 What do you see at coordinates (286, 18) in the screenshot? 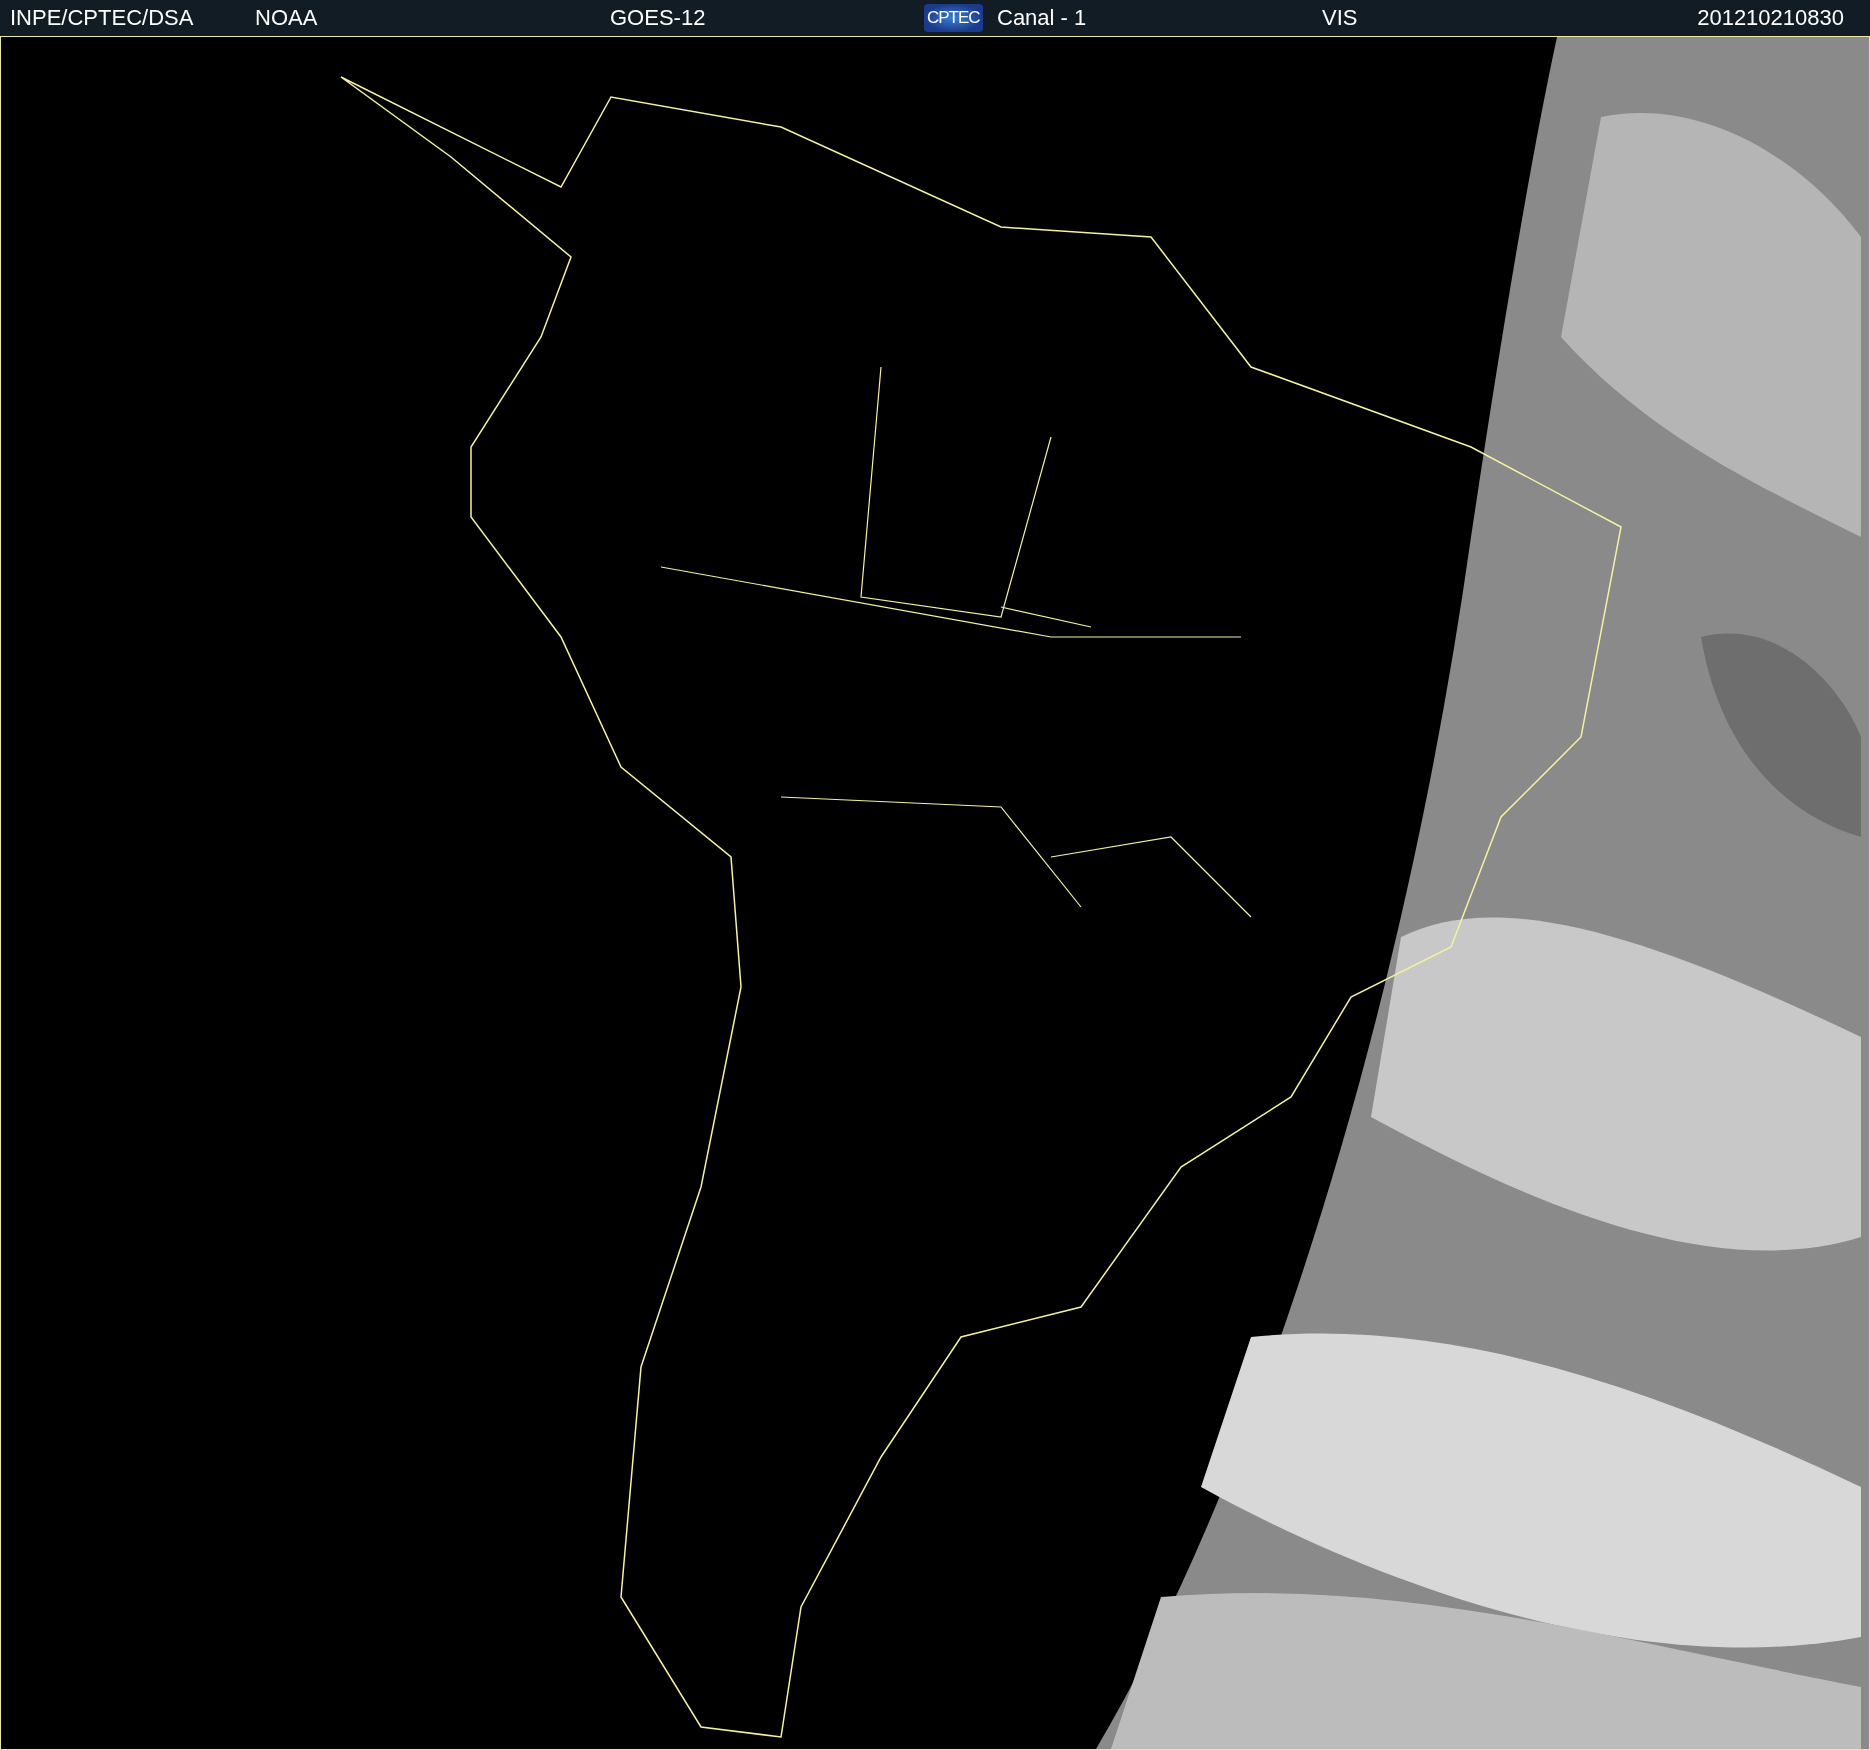
I see `provider-label: NOAA` at bounding box center [286, 18].